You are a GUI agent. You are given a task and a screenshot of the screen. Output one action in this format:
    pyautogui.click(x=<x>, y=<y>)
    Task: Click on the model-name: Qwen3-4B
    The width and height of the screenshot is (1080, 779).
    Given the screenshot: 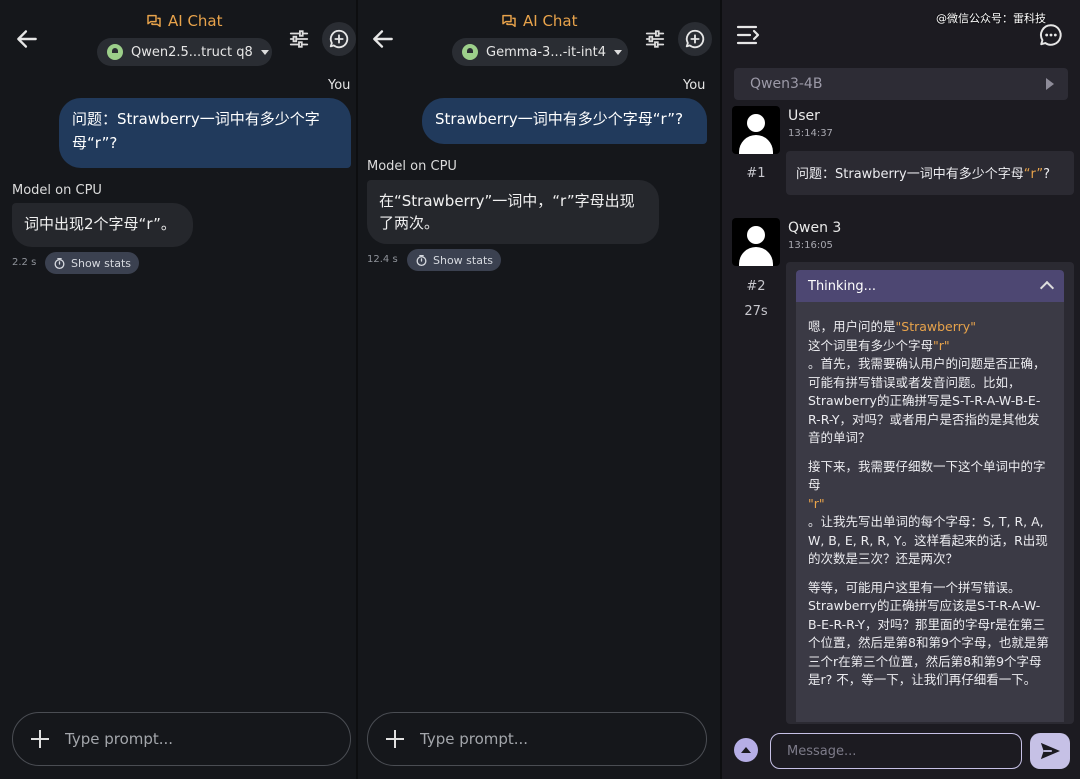 What is the action you would take?
    pyautogui.click(x=786, y=84)
    